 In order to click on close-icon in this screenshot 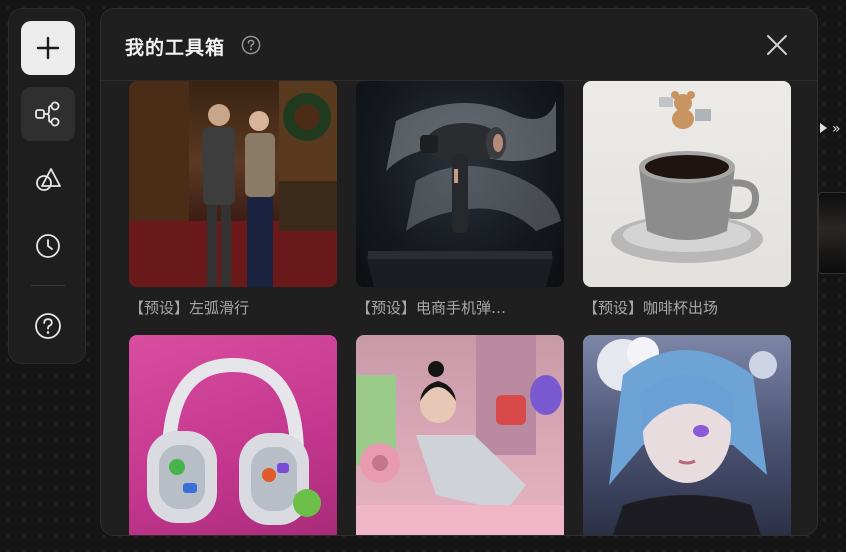, I will do `click(777, 45)`.